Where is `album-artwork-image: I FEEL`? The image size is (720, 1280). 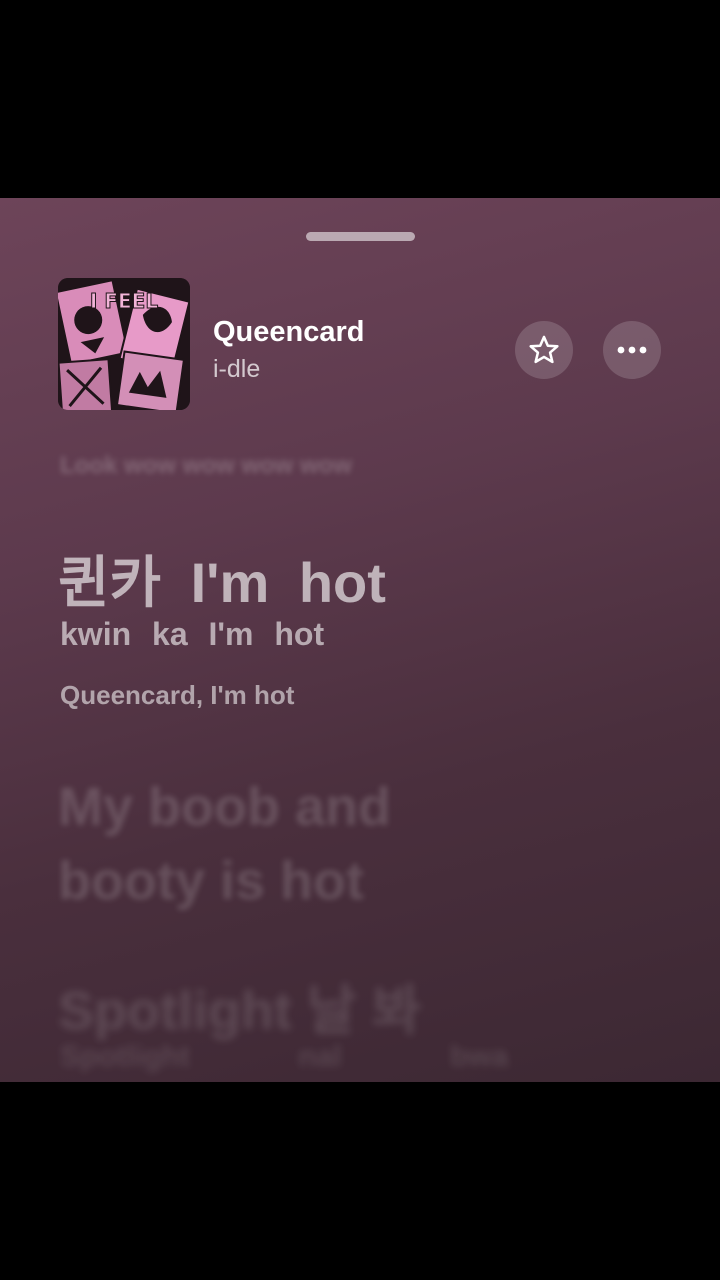 album-artwork-image: I FEEL is located at coordinates (124, 344).